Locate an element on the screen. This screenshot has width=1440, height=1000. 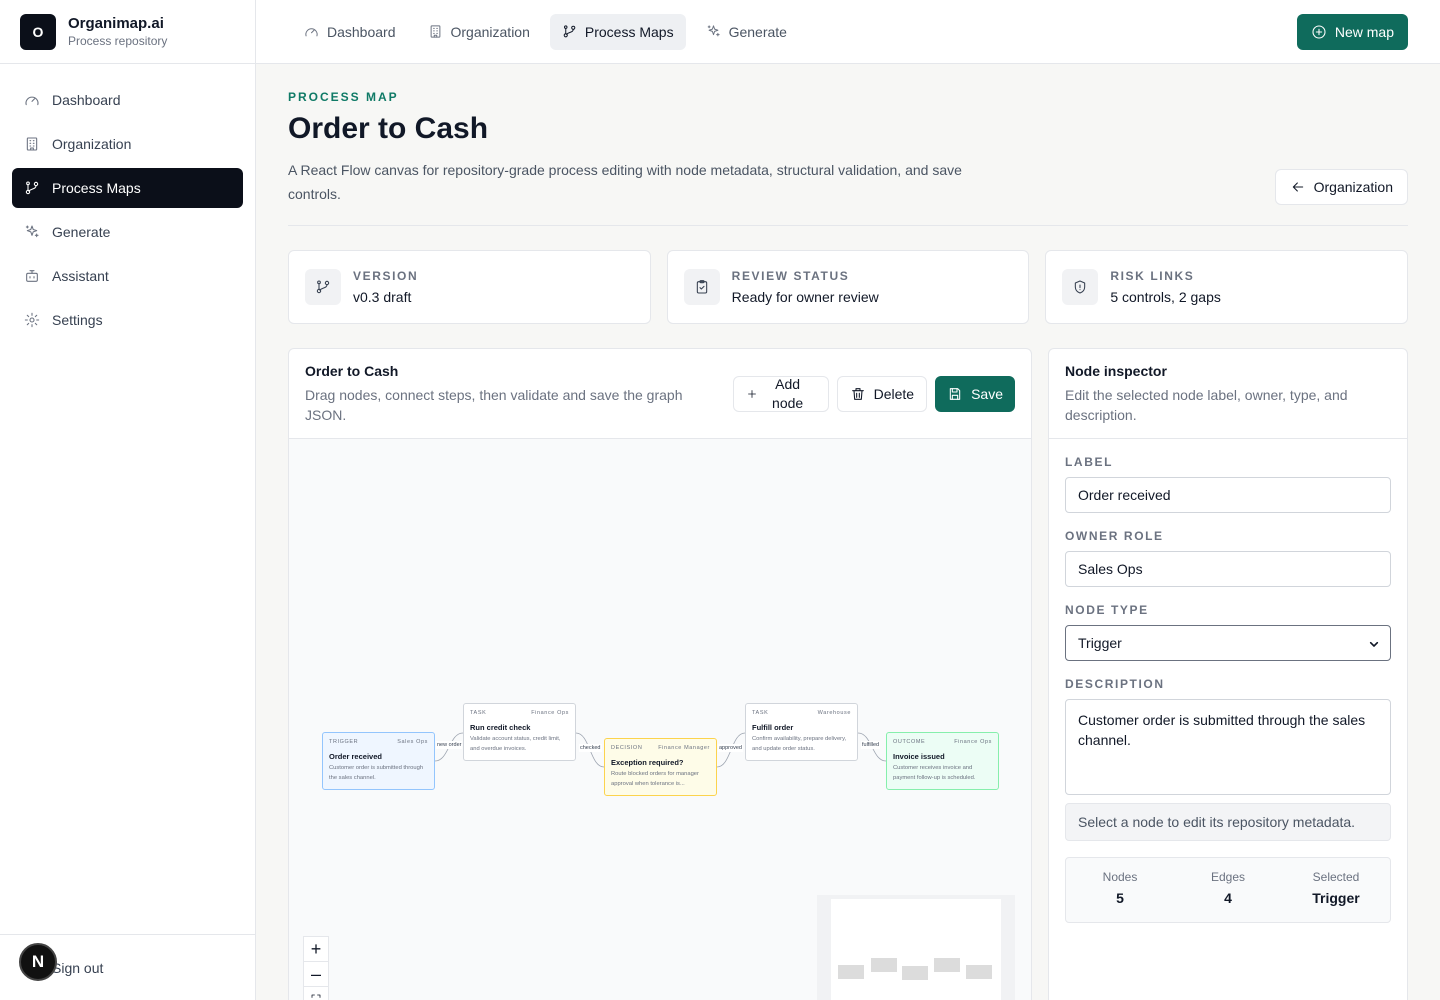
count-label: Selected is located at coordinates (1336, 877).